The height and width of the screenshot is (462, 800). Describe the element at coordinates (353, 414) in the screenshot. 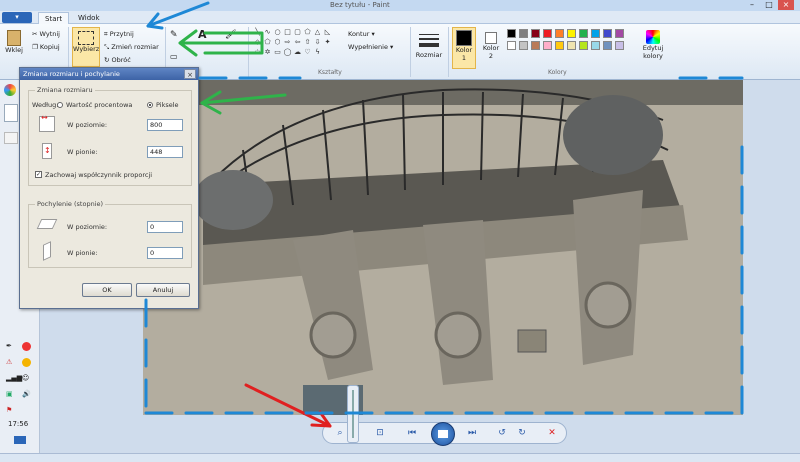

I see `zoom-slider` at that location.